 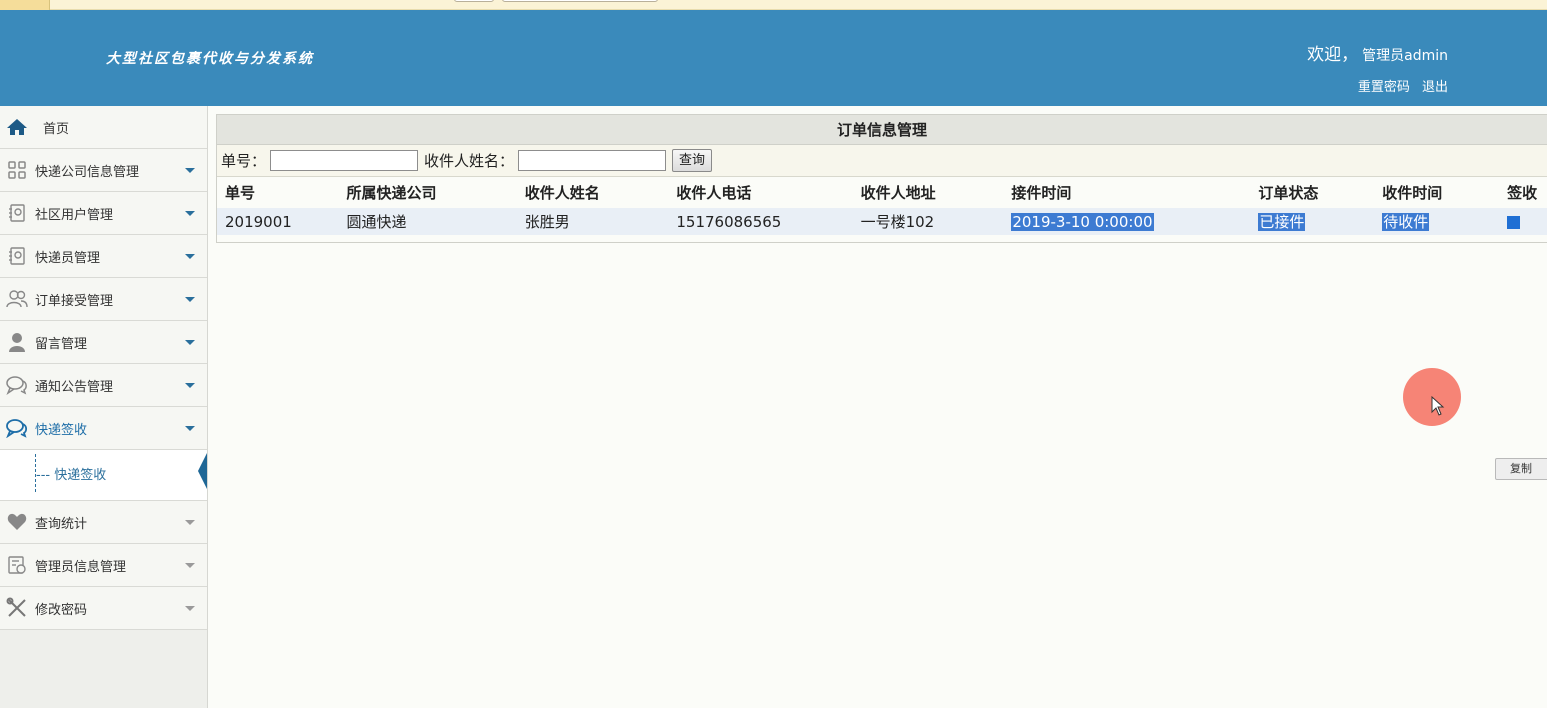 What do you see at coordinates (1320, 221) in the screenshot?
I see `cell-status-wrap: 已接件` at bounding box center [1320, 221].